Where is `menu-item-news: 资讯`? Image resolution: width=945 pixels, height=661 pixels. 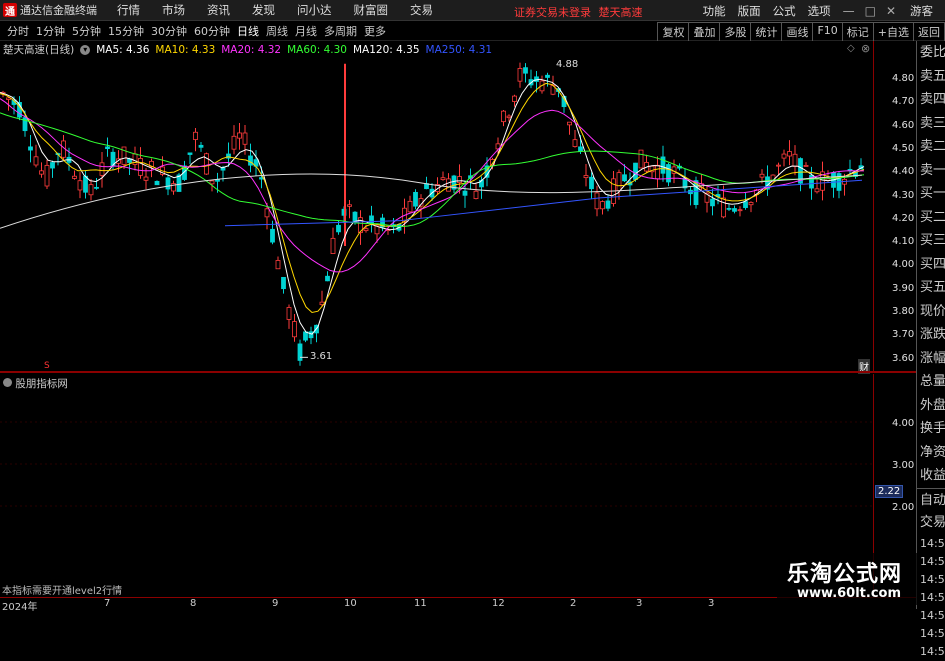 menu-item-news: 资讯 is located at coordinates (218, 10).